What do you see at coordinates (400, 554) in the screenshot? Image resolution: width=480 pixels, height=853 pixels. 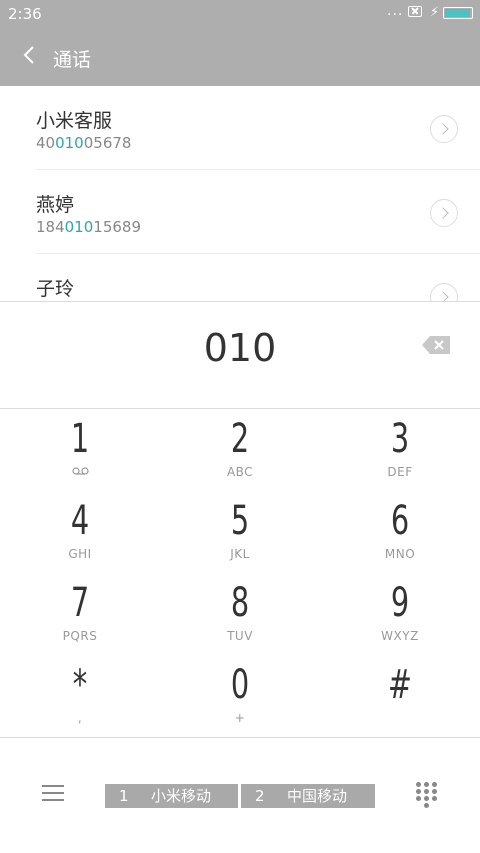 I see `key-letters: MNO` at bounding box center [400, 554].